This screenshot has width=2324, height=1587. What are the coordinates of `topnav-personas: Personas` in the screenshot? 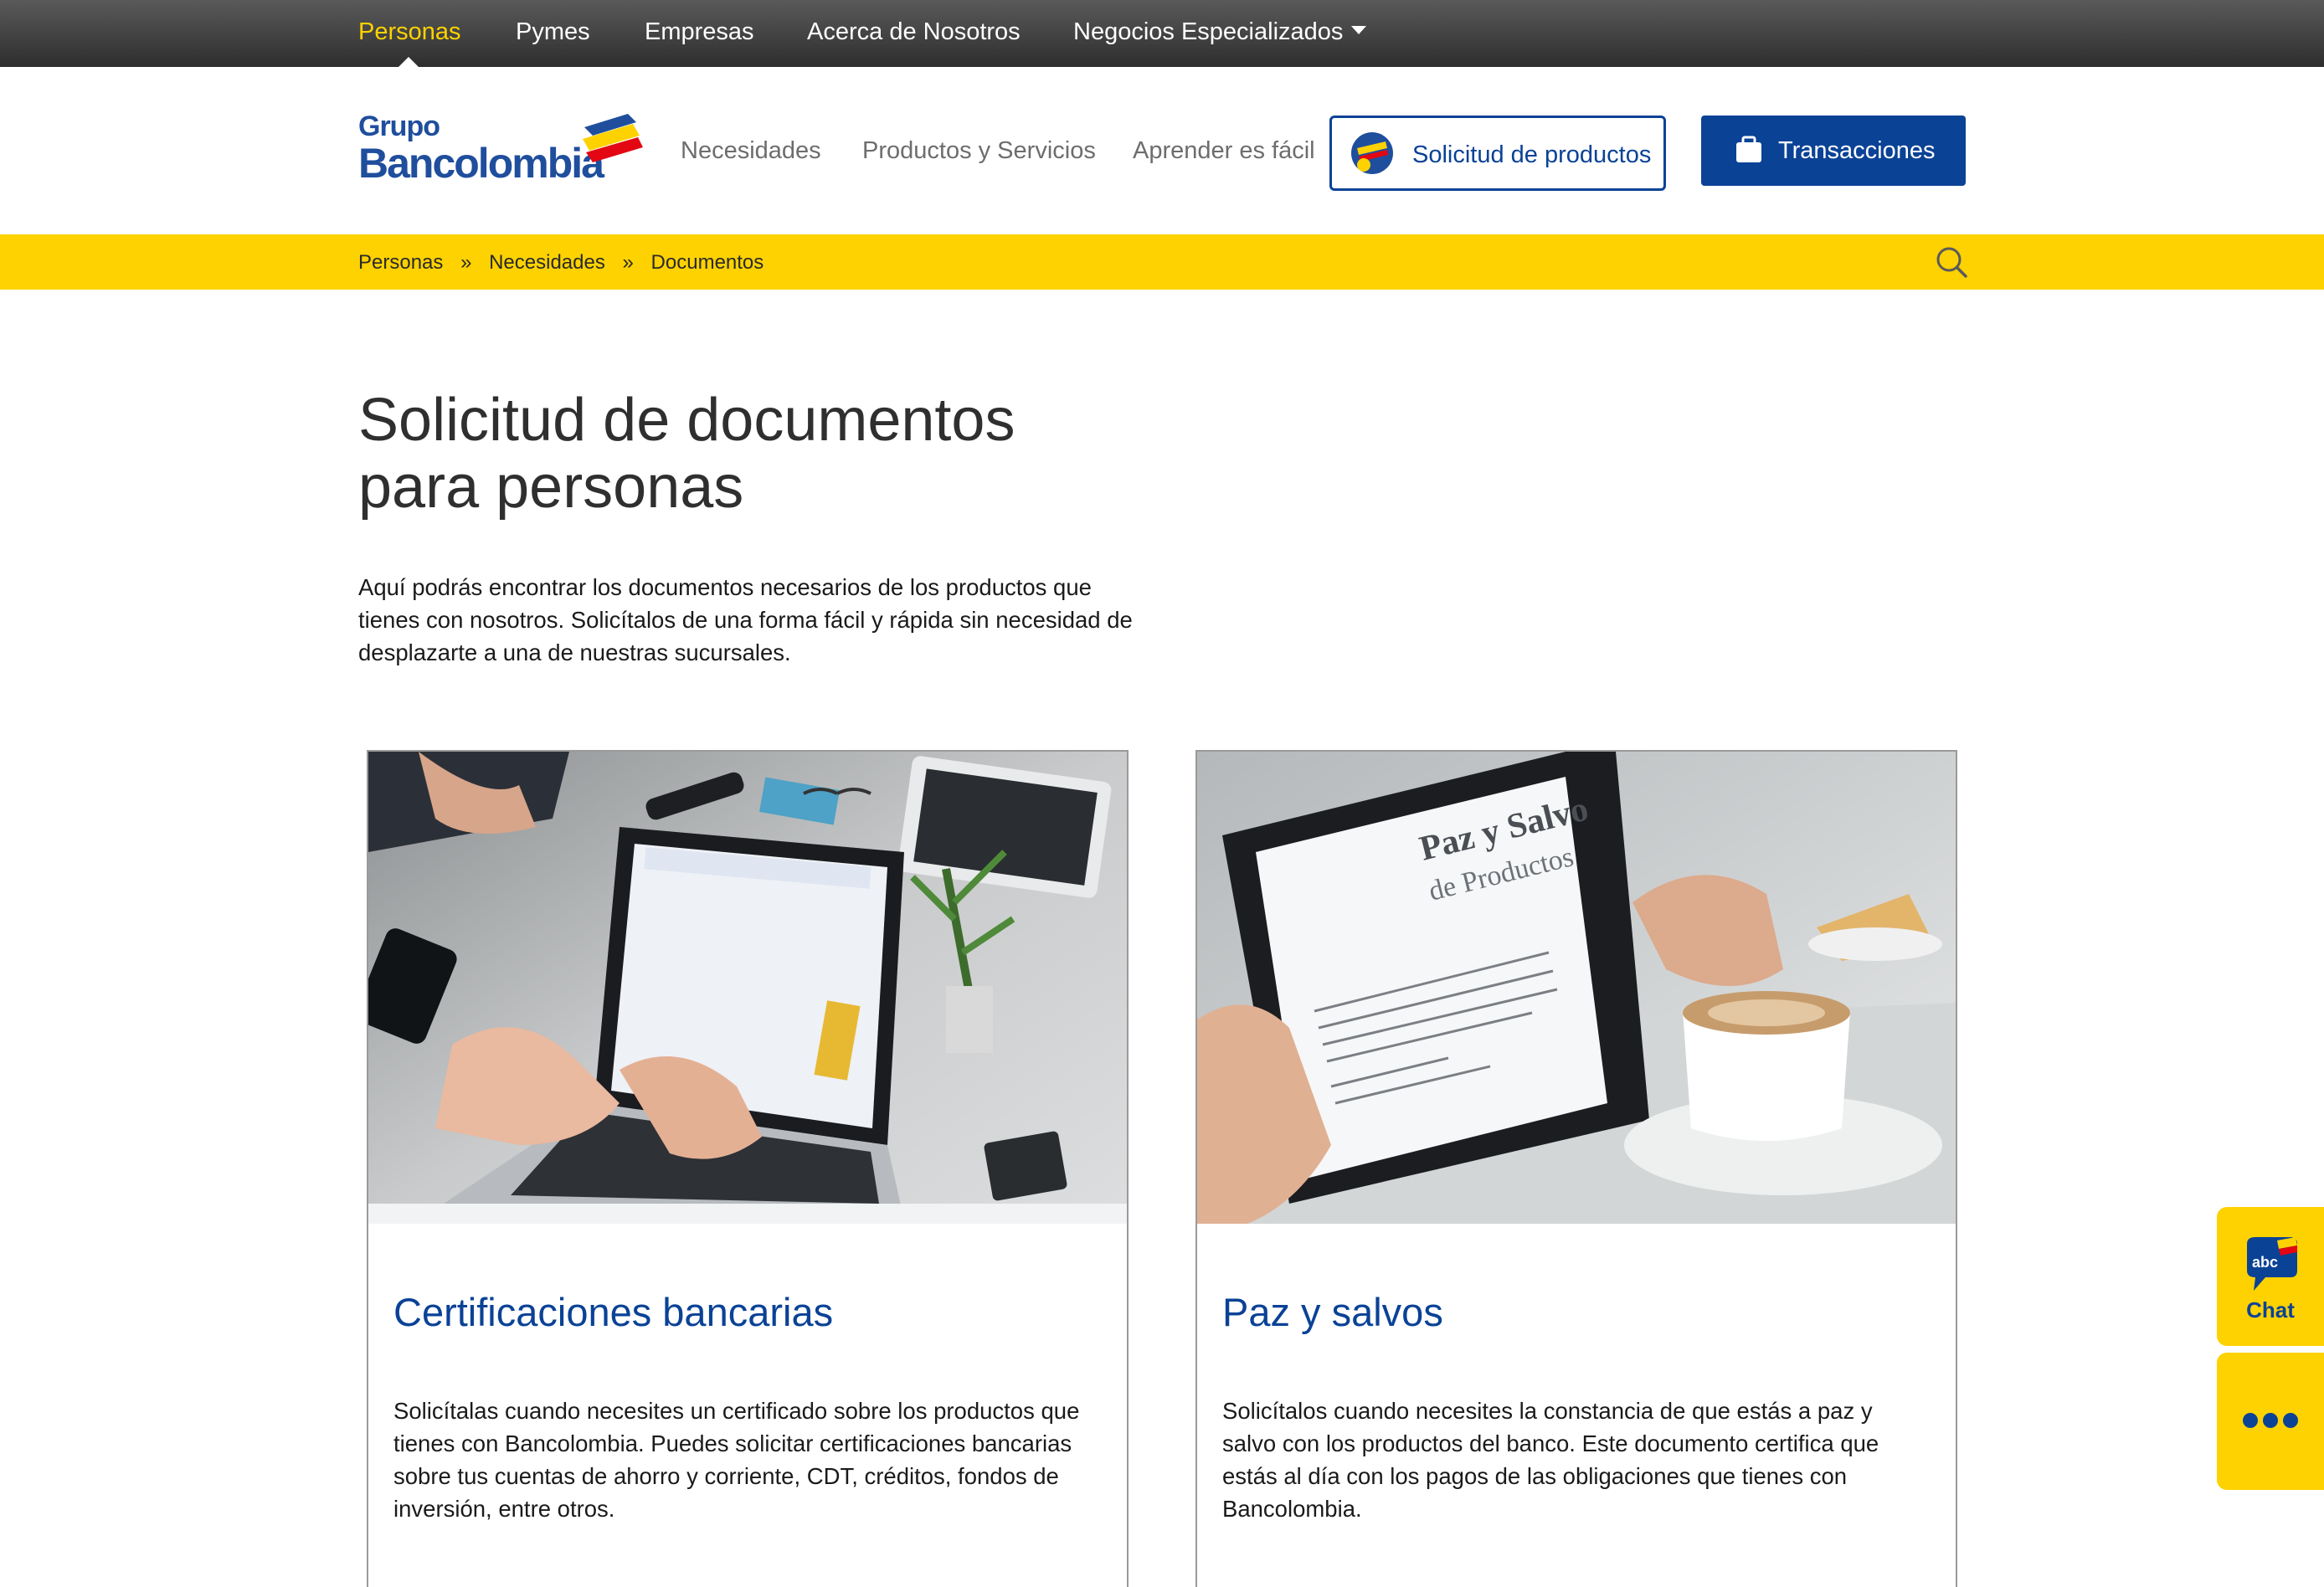 It's located at (409, 32).